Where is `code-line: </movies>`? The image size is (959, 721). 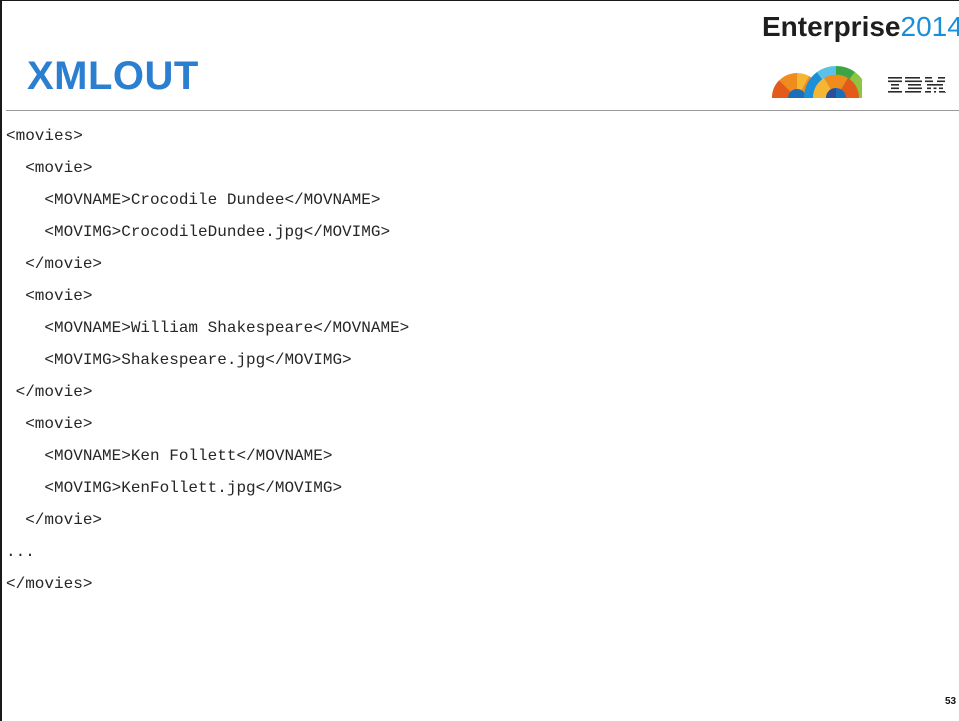
code-line: </movies> is located at coordinates (49, 584).